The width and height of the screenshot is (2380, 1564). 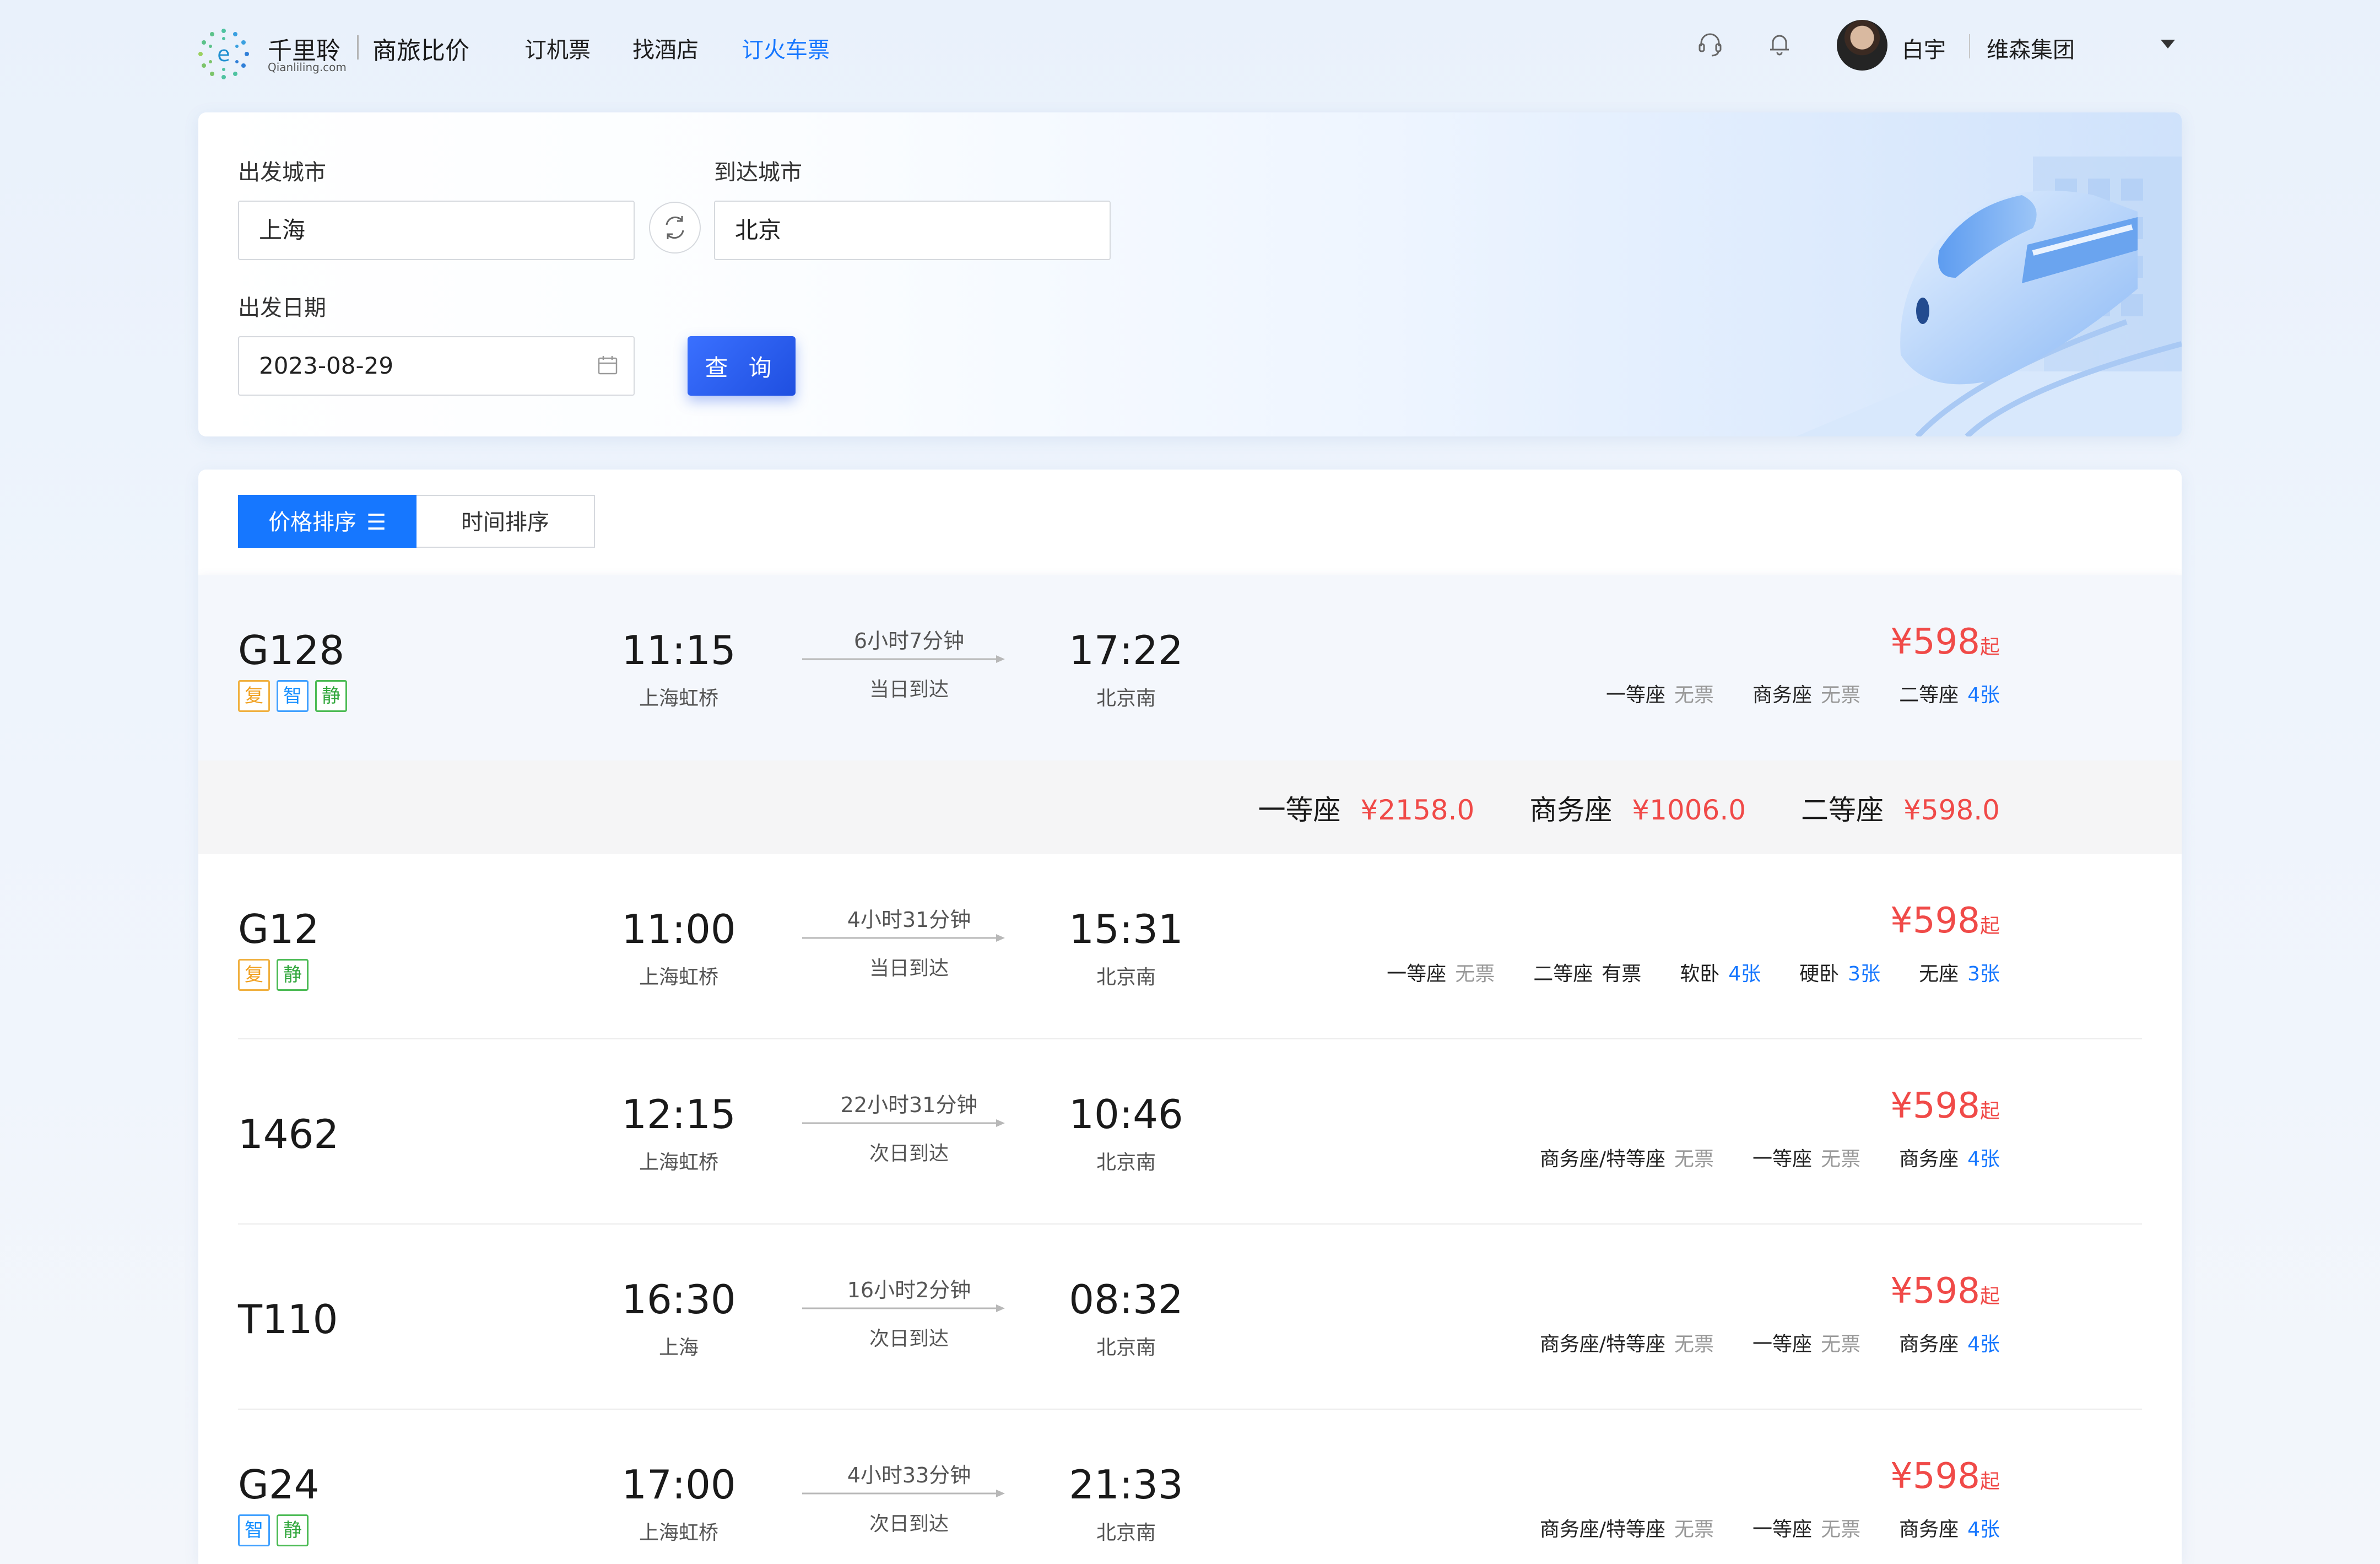 I want to click on to-city-input: 北京, so click(x=912, y=230).